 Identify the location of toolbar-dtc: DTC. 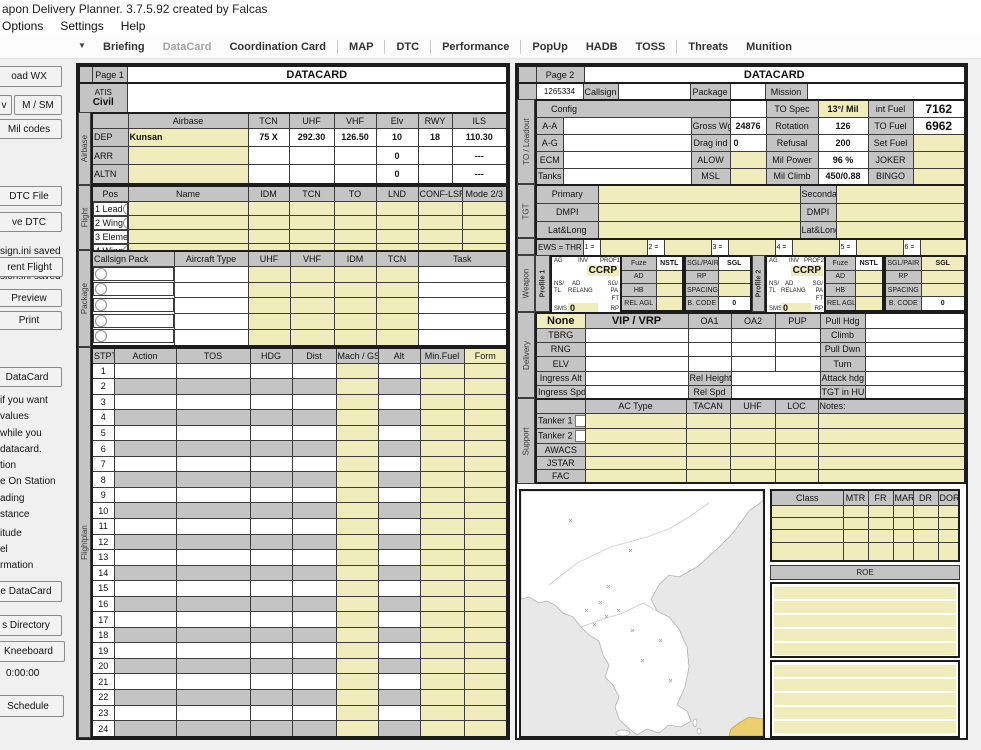
(407, 47).